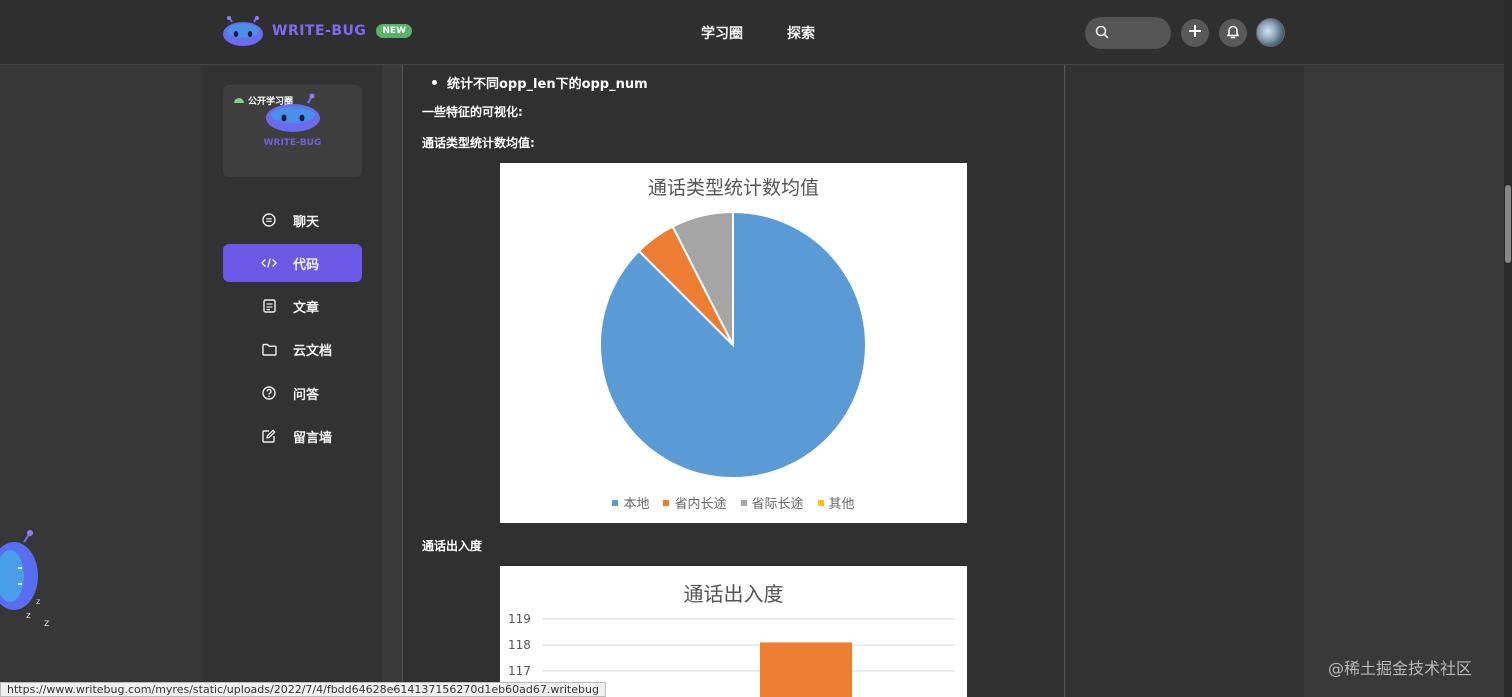  What do you see at coordinates (801, 32) in the screenshot?
I see `nav-explore: 探索` at bounding box center [801, 32].